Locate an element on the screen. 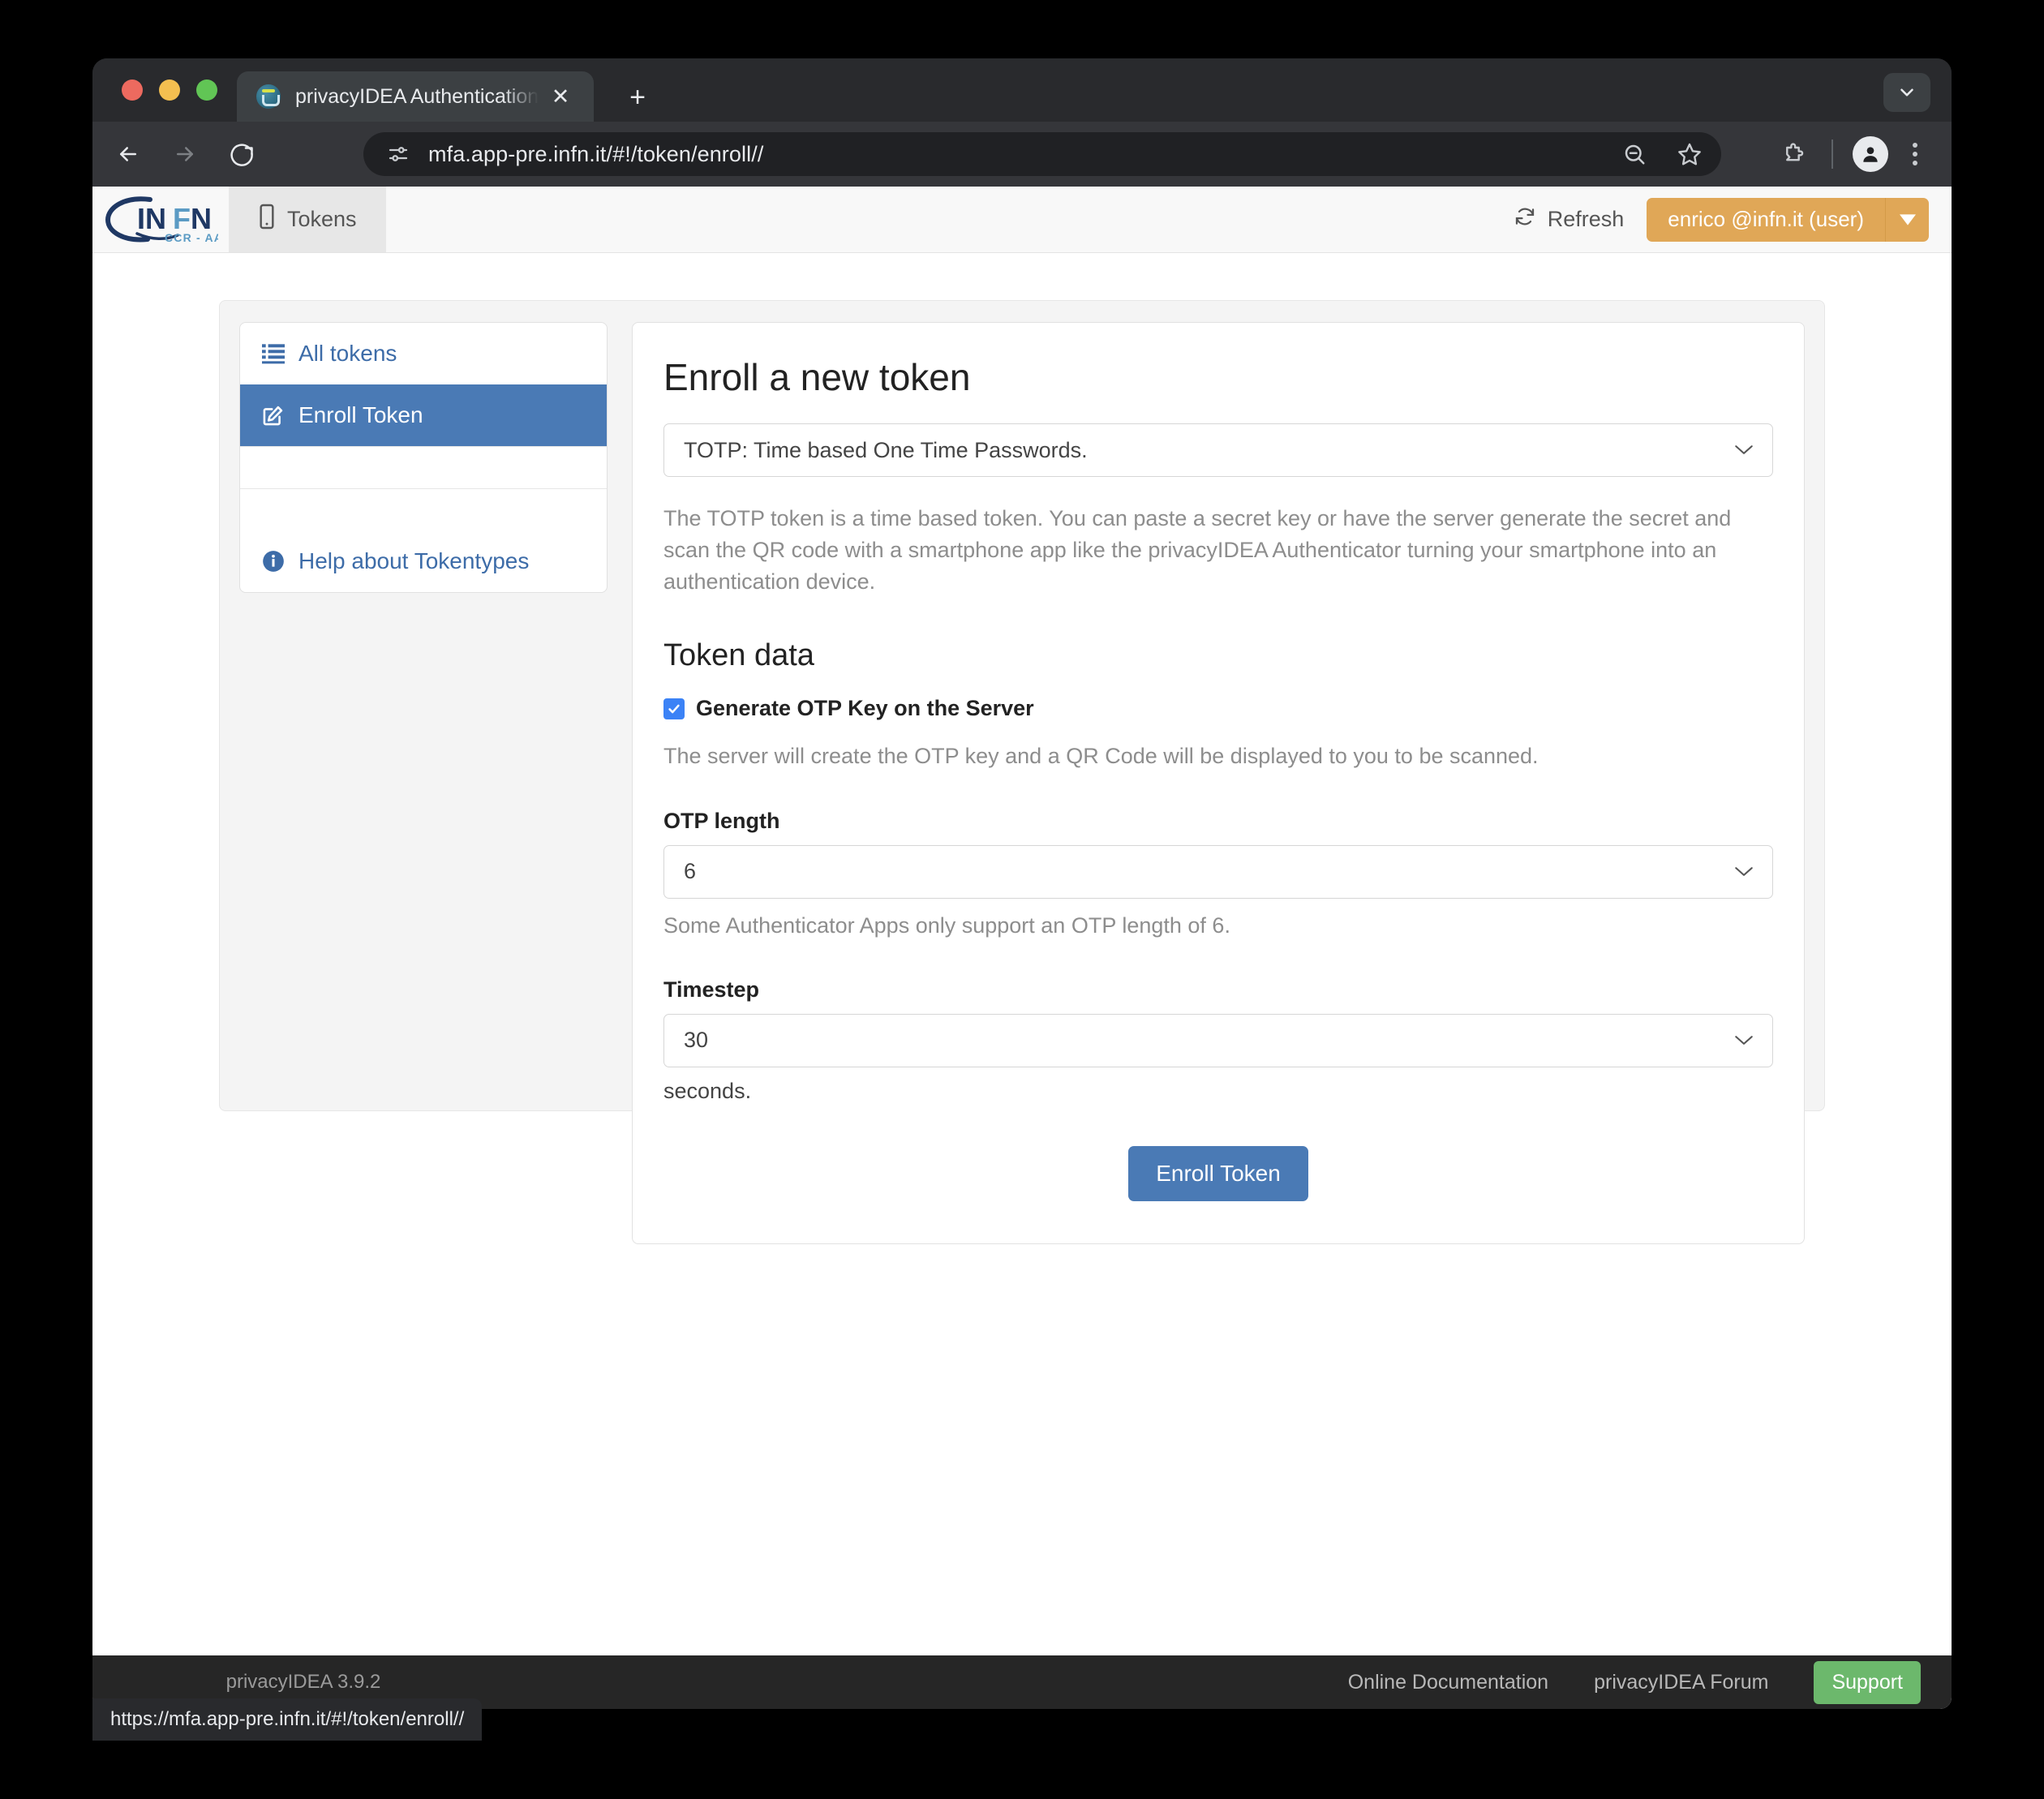 The width and height of the screenshot is (2044, 1799). sidebar-divider-top is located at coordinates (423, 467).